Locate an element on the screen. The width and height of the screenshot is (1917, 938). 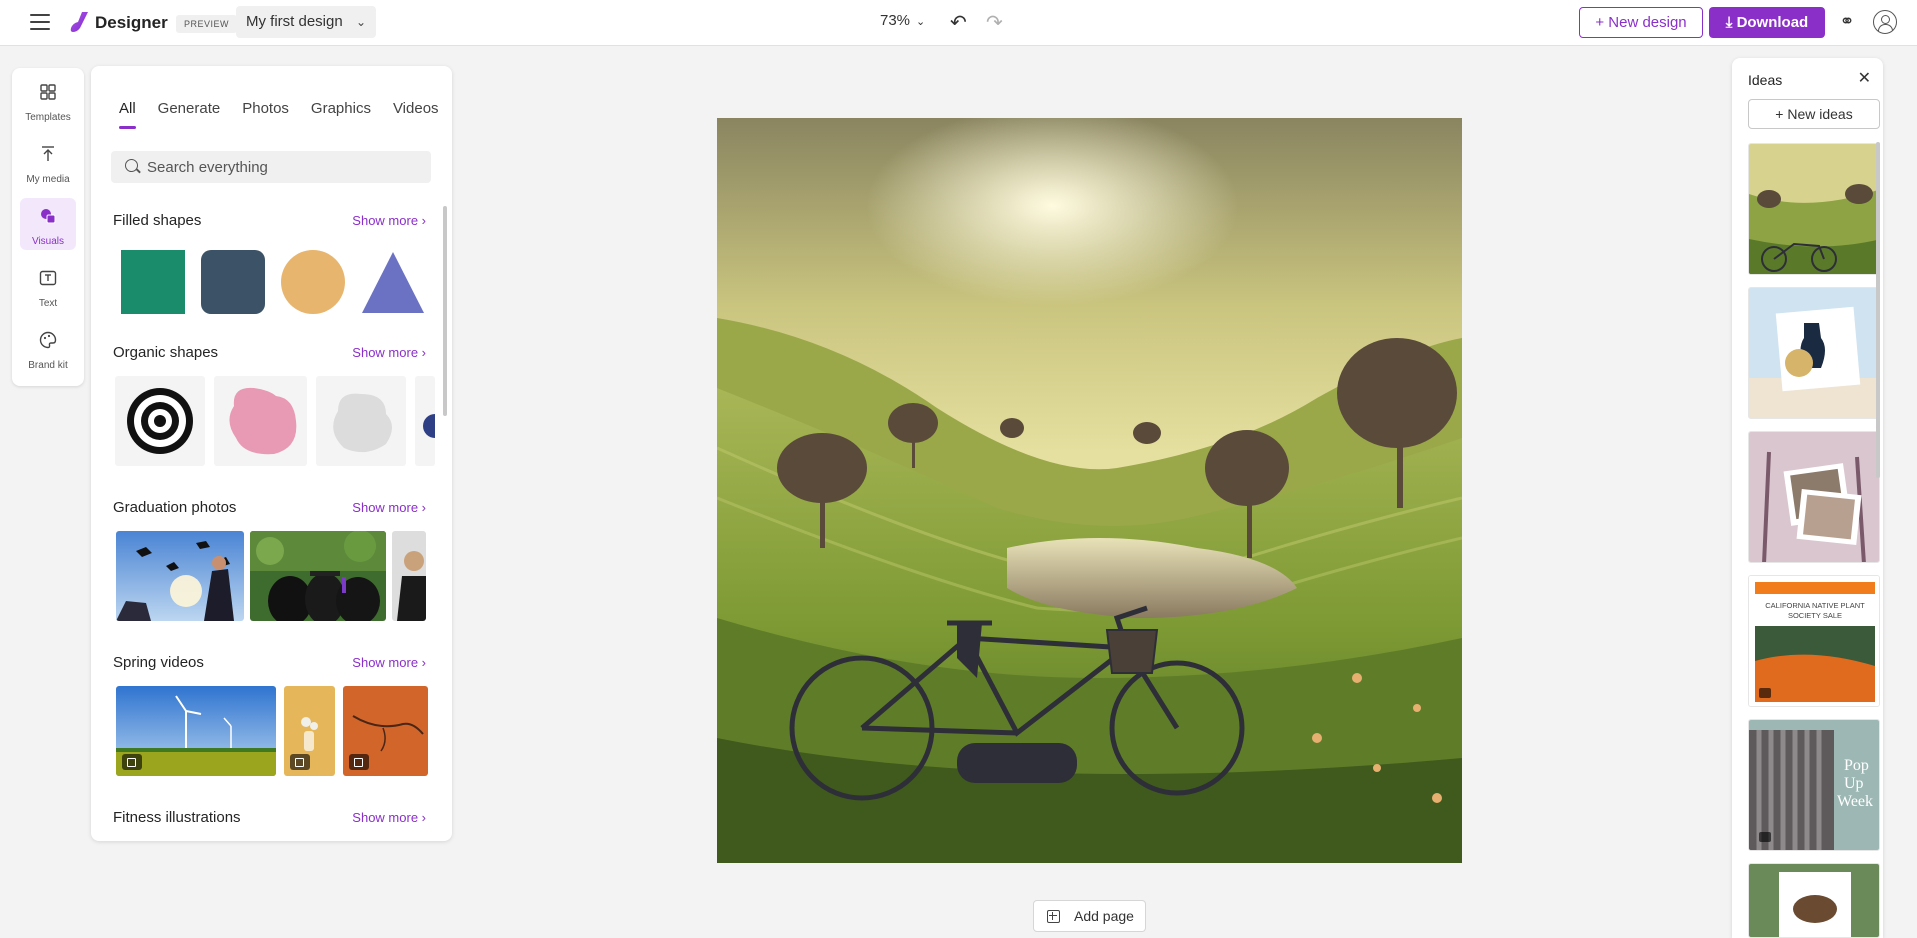
rail-item-templates: Templates is located at coordinates (48, 100).